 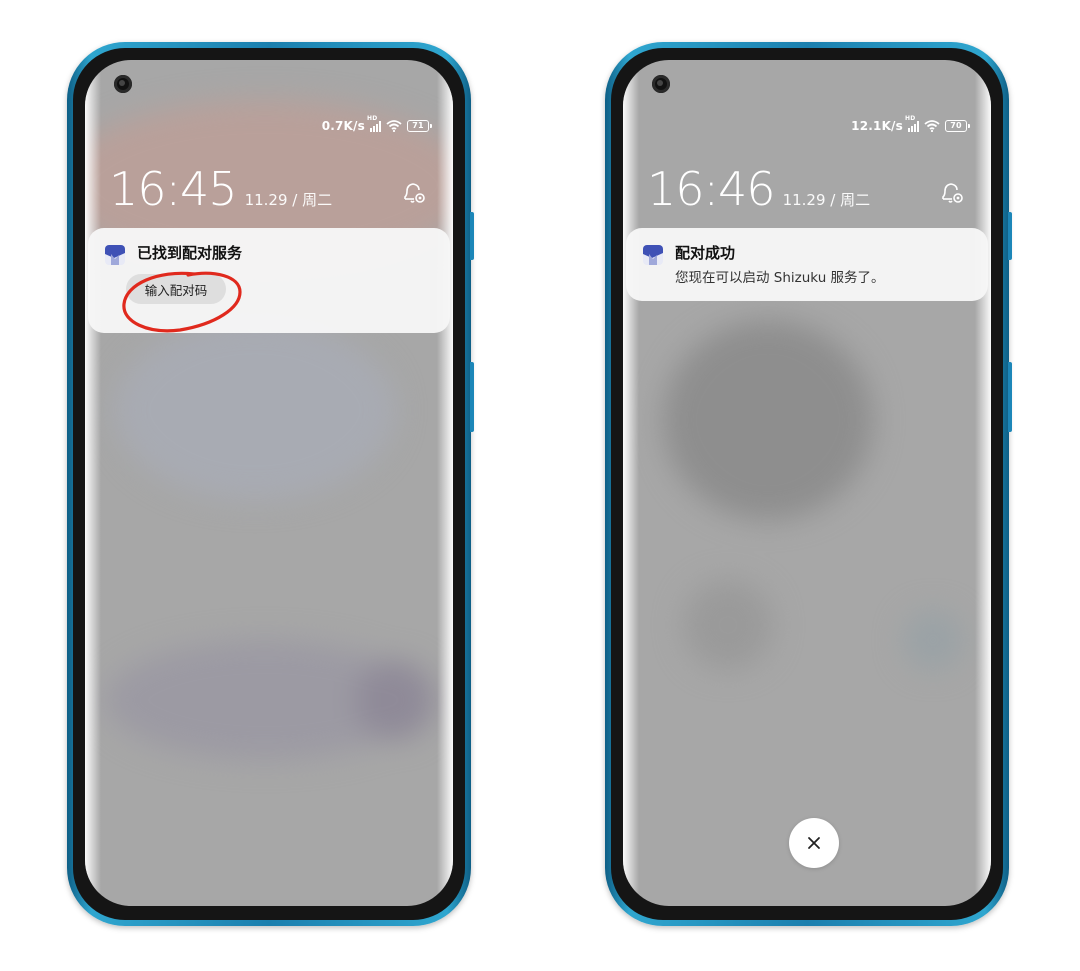 I want to click on network-speed: 0.7K/s, so click(x=343, y=126).